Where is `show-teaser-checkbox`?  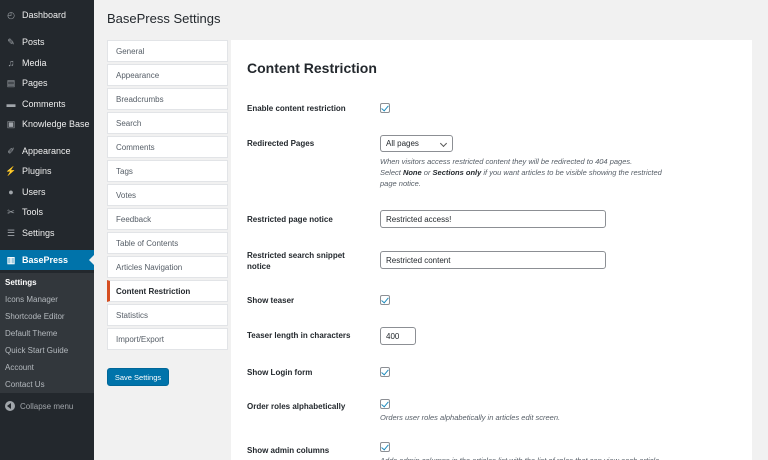 show-teaser-checkbox is located at coordinates (385, 300).